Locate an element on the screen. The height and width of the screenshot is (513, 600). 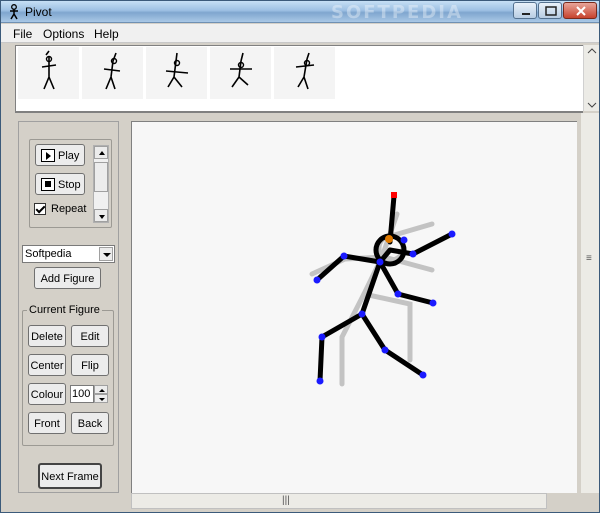
chevron-down-icon is located at coordinates (107, 255).